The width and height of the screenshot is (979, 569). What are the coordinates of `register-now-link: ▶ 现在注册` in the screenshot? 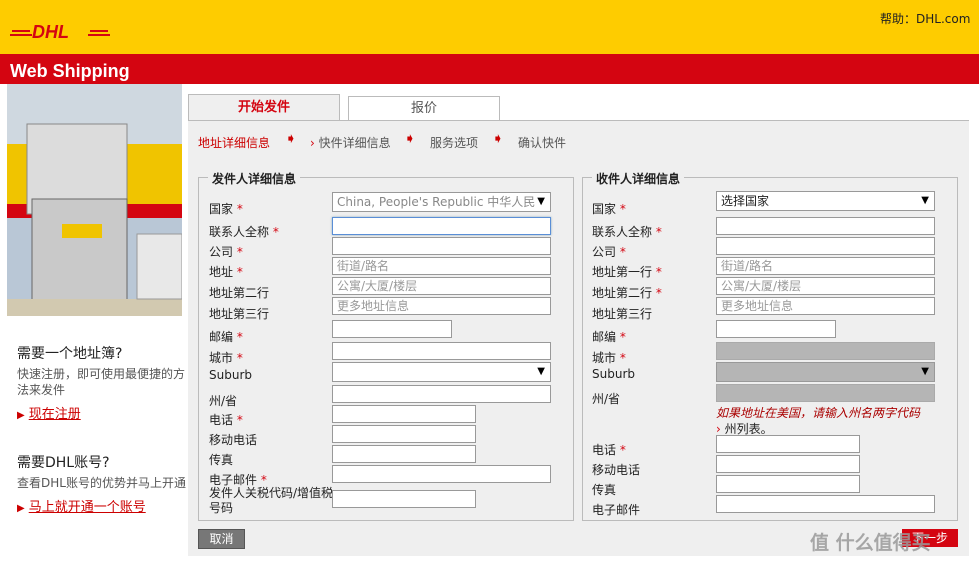 It's located at (49, 412).